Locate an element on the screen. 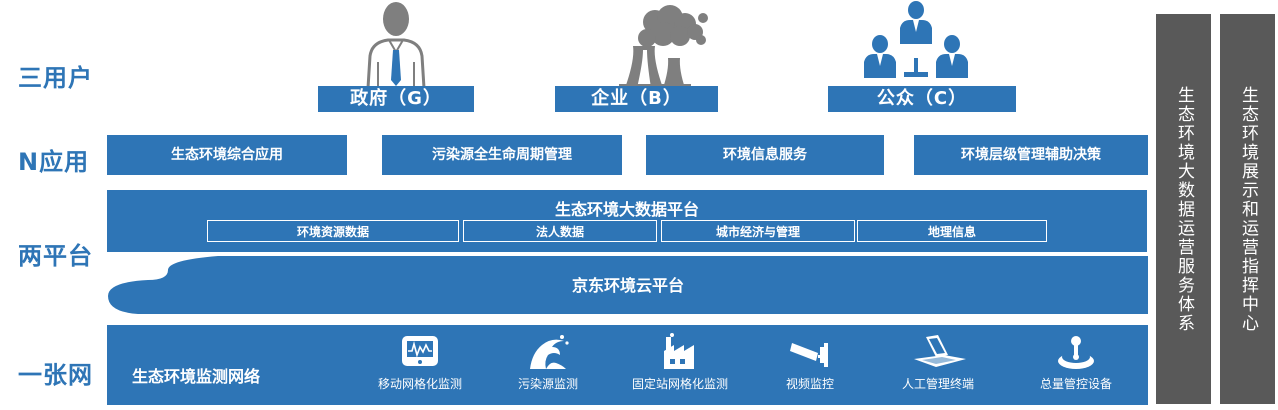 This screenshot has height=410, width=1278. row-label-platforms: 两平台 is located at coordinates (55, 256).